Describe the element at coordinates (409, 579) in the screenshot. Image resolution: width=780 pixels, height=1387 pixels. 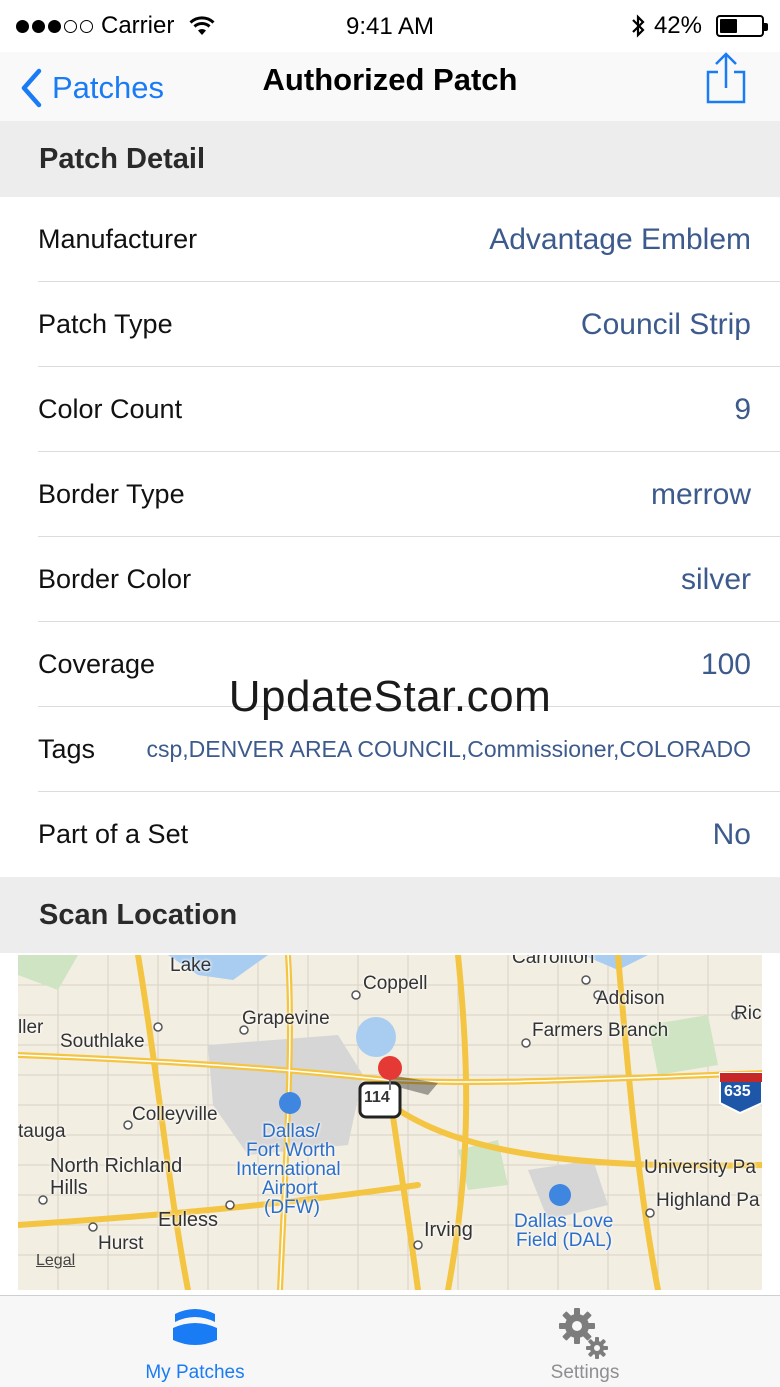
I see `detail-row-border-color: Border Color silver` at that location.